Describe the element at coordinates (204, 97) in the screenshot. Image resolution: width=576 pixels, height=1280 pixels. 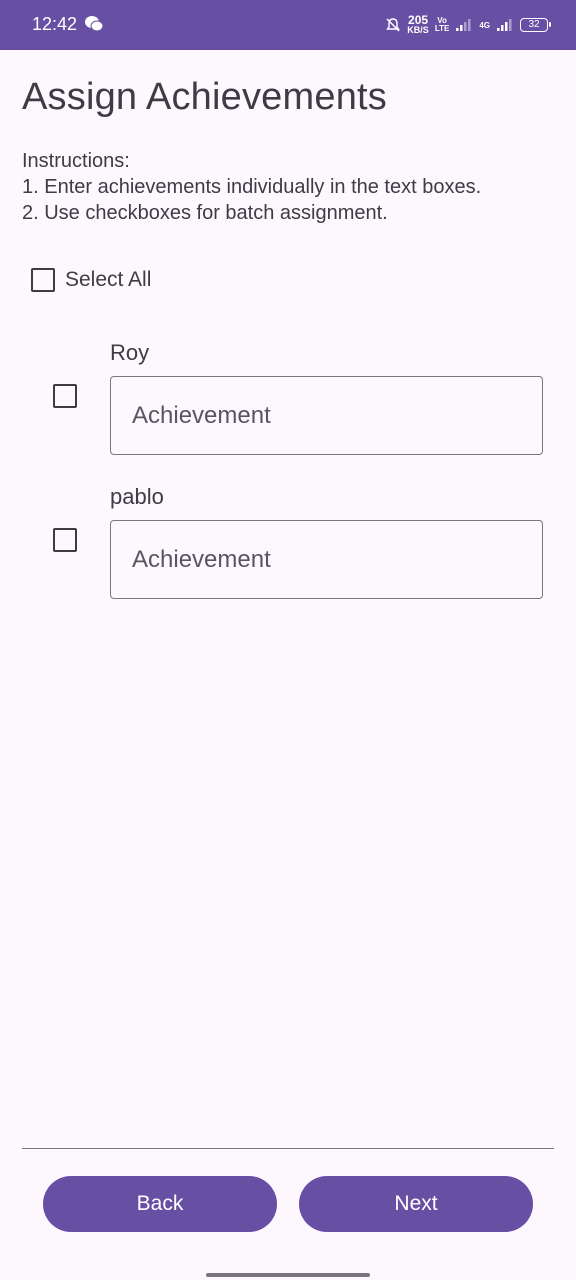
I see `page-title: Assign Achievements` at that location.